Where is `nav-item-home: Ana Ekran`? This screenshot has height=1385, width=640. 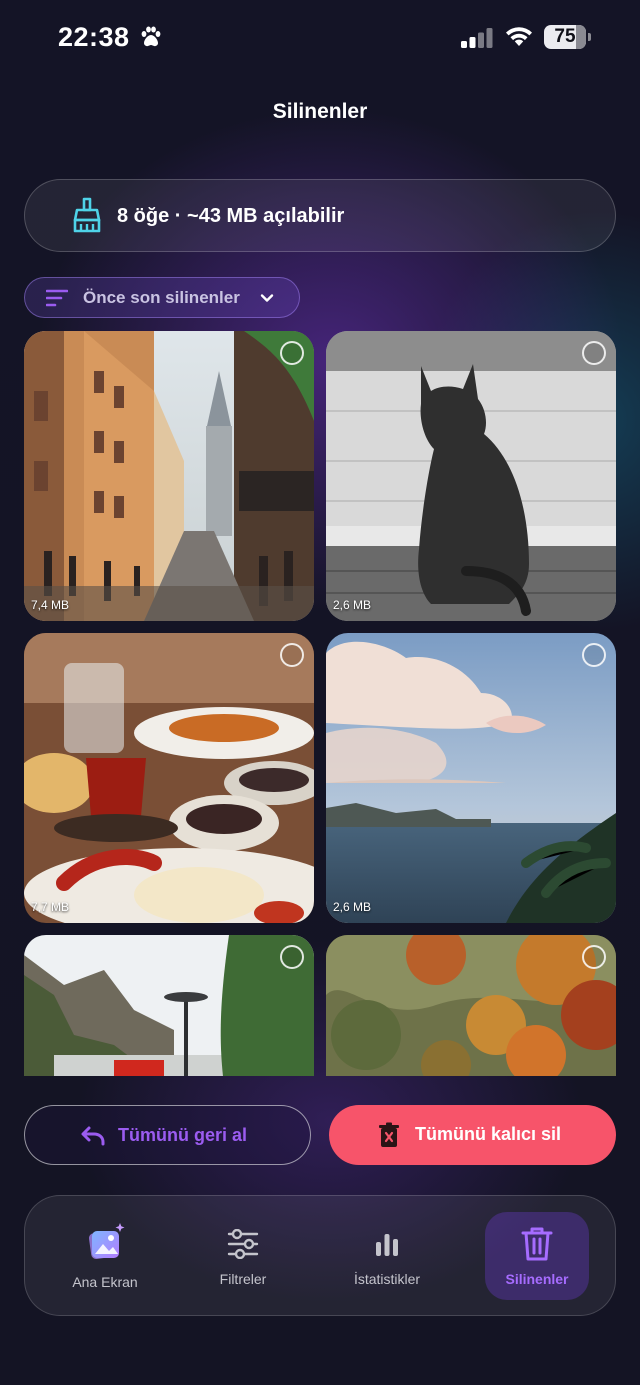 nav-item-home: Ana Ekran is located at coordinates (105, 1256).